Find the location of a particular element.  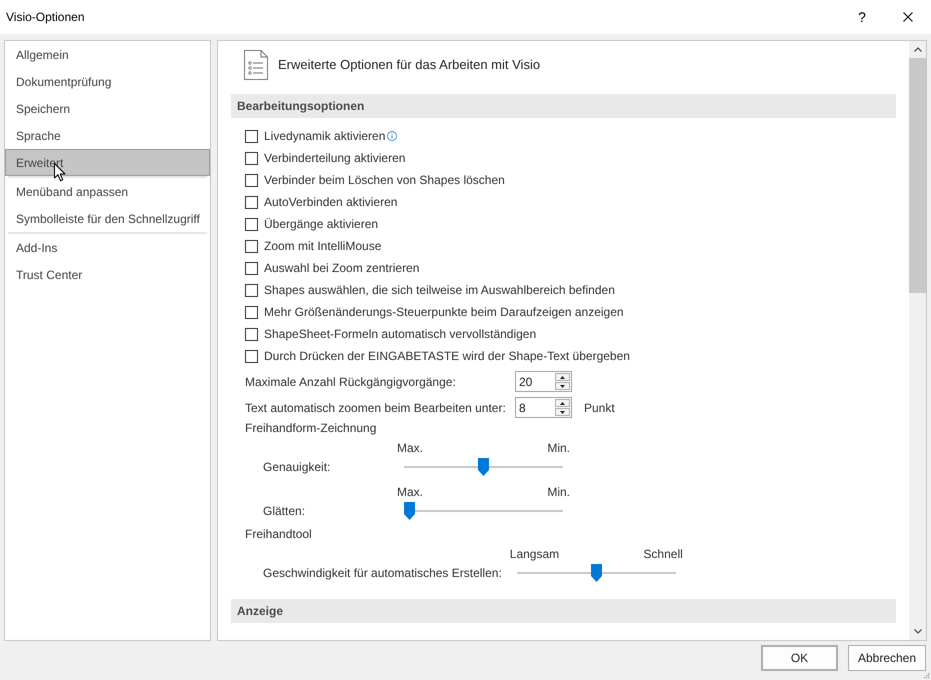

sidebar-item: Erweitert is located at coordinates (107, 162).